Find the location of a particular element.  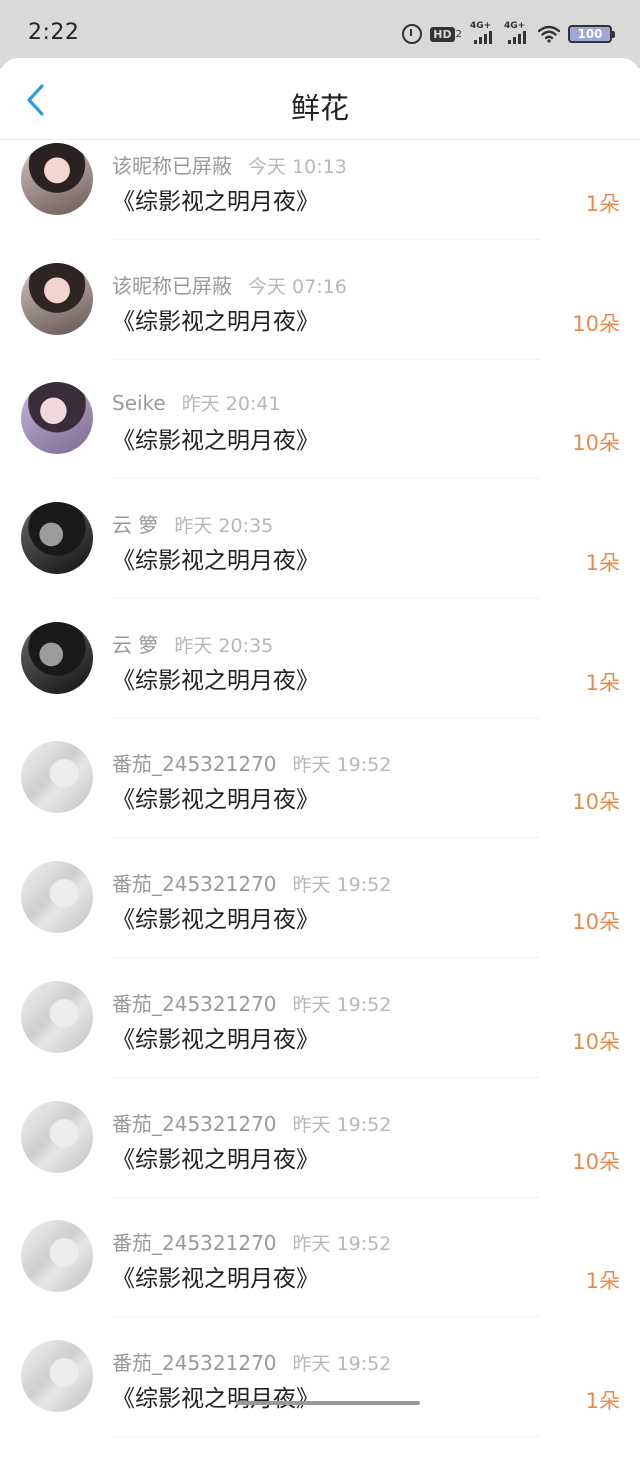

list-item: 该昵称已屏蔽今天 10:13 《综影视之明月夜》 1朵 is located at coordinates (320, 200).